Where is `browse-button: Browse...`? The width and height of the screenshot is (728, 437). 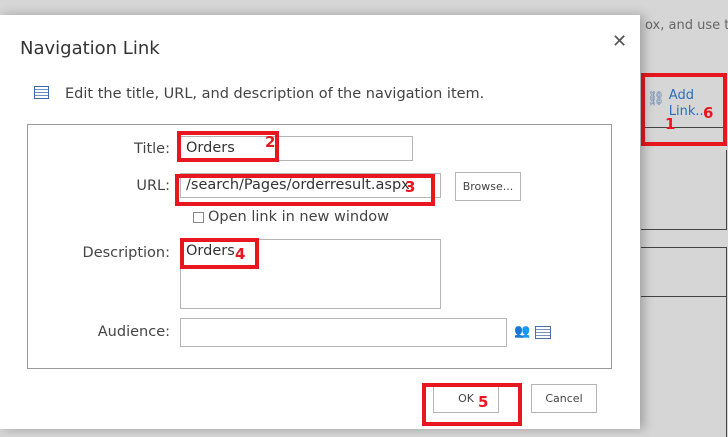 browse-button: Browse... is located at coordinates (488, 186).